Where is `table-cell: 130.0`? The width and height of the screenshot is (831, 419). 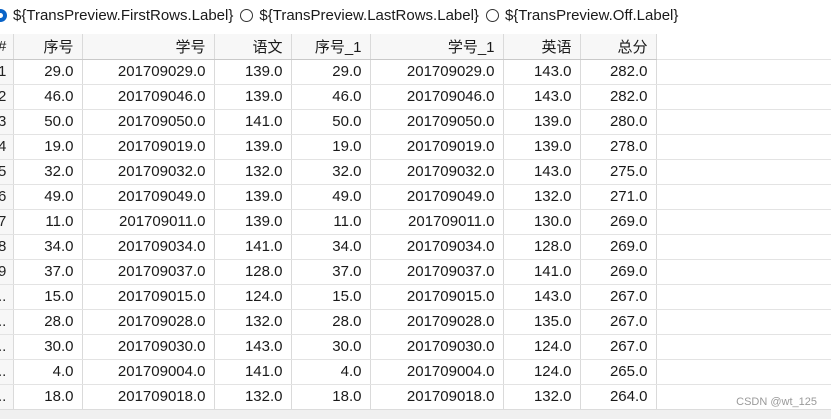 table-cell: 130.0 is located at coordinates (542, 222).